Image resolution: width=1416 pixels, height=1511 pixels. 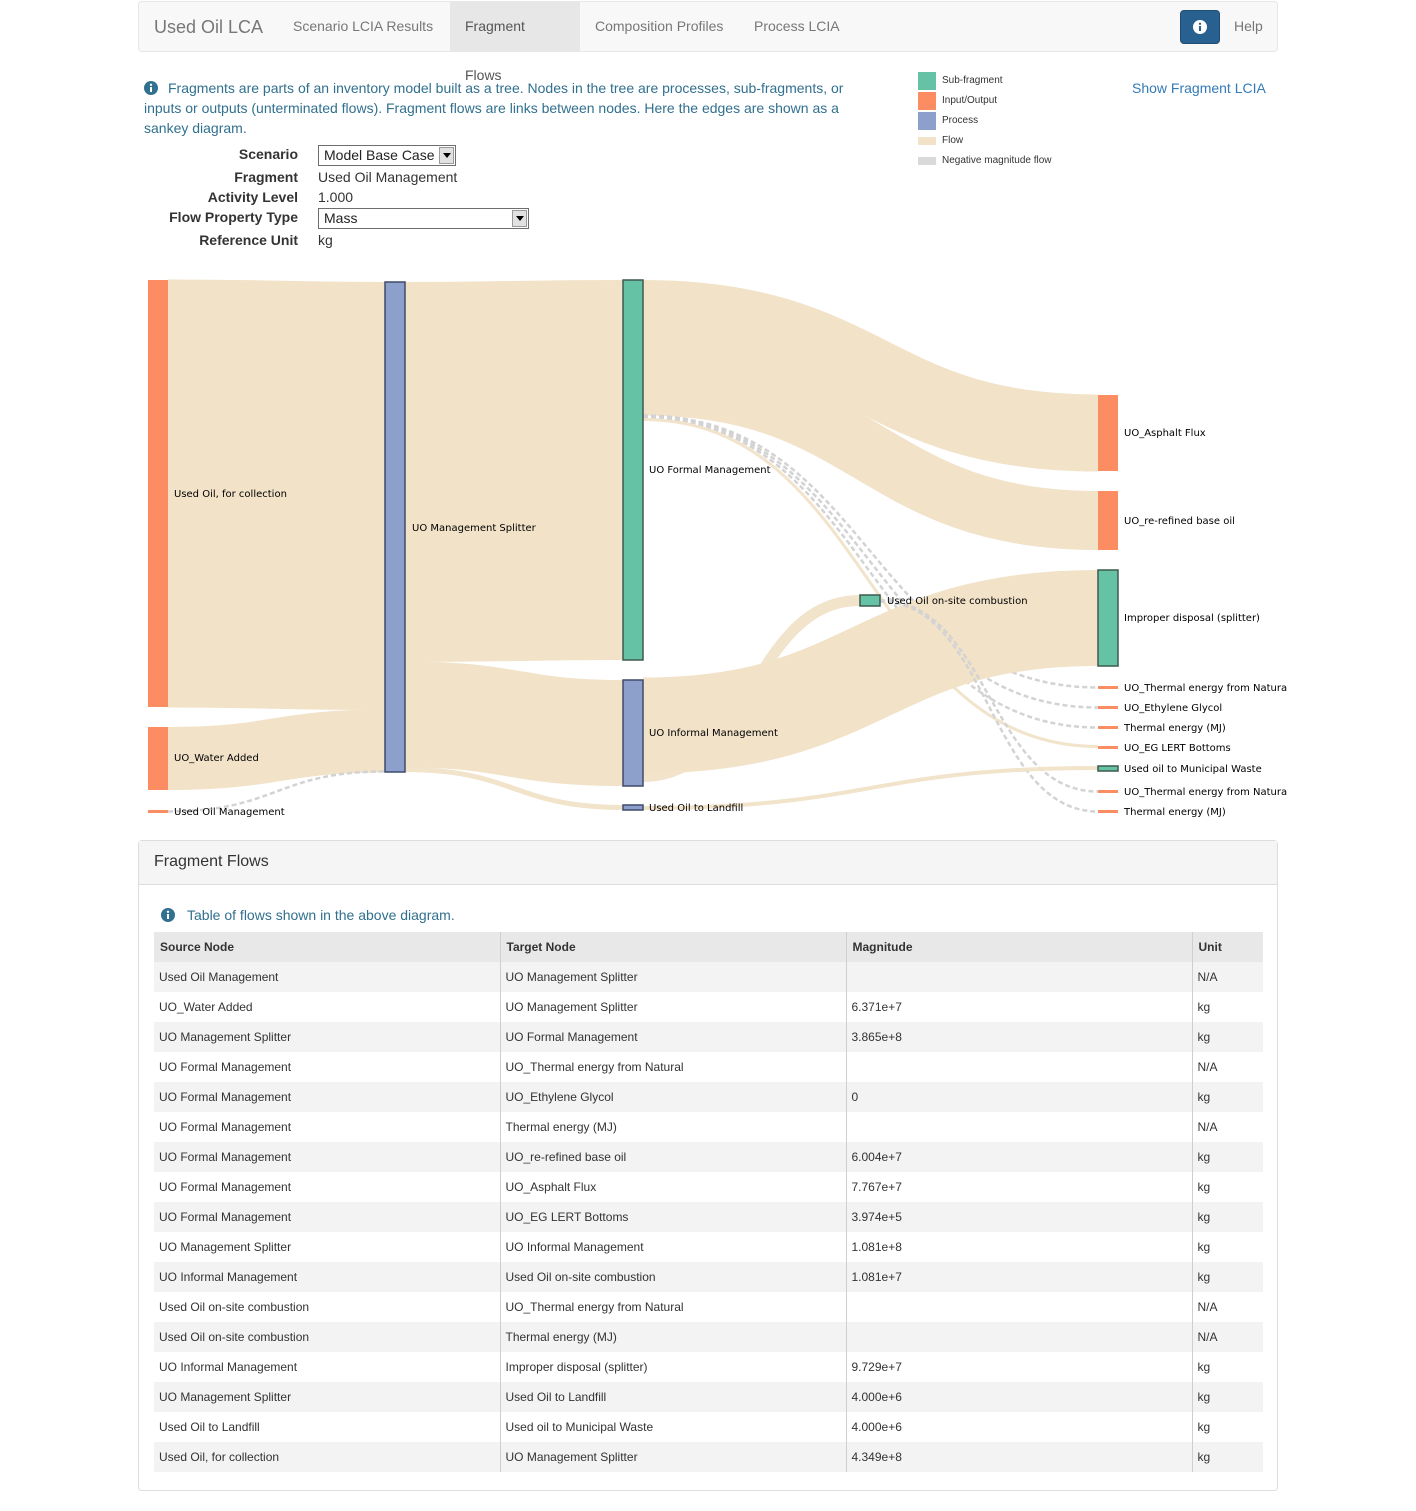 What do you see at coordinates (1173, 708) in the screenshot?
I see `sankey-node-label: UO_Ethylene Glycol` at bounding box center [1173, 708].